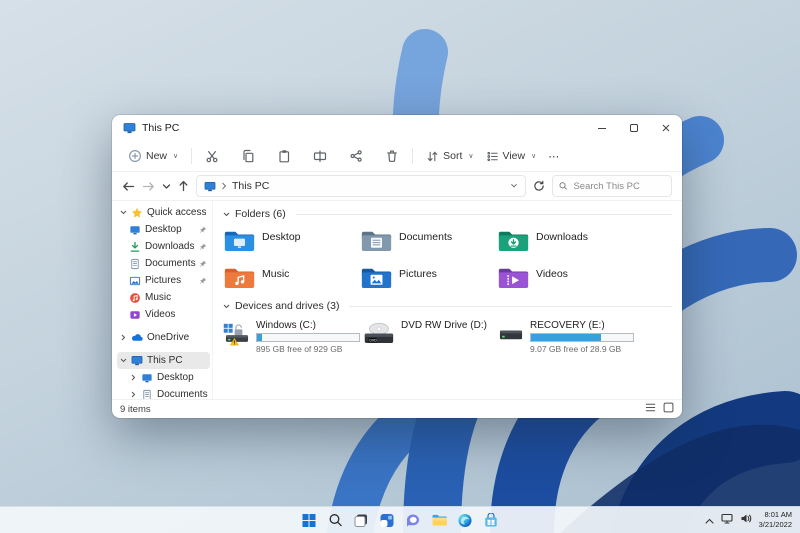 The image size is (800, 533). What do you see at coordinates (361, 186) in the screenshot?
I see `breadcrumb: This PC` at bounding box center [361, 186].